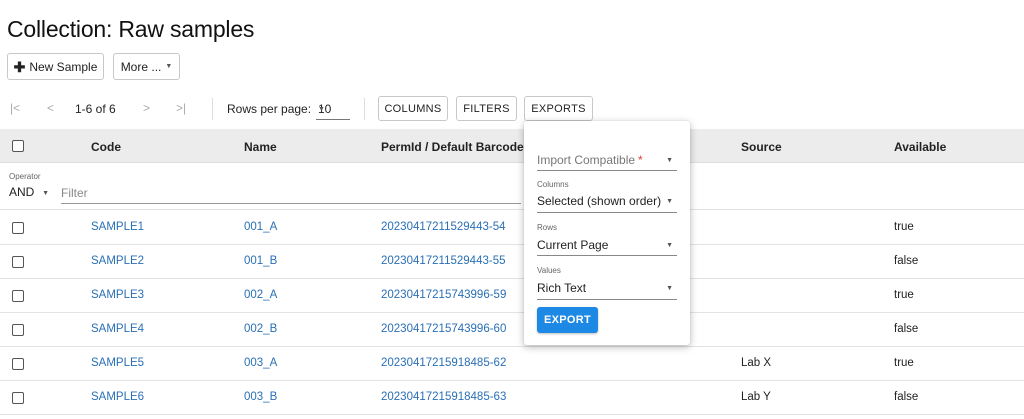 The width and height of the screenshot is (1024, 419). Describe the element at coordinates (443, 397) in the screenshot. I see `cell-permid: 20230417215918485-63` at that location.